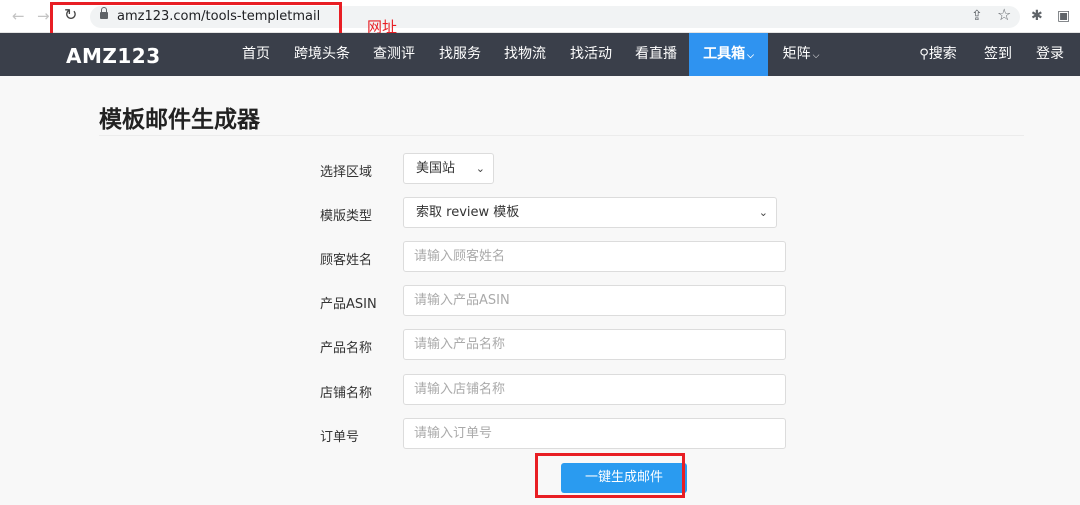 The height and width of the screenshot is (505, 1080). I want to click on product-name-label: 产品名称, so click(346, 348).